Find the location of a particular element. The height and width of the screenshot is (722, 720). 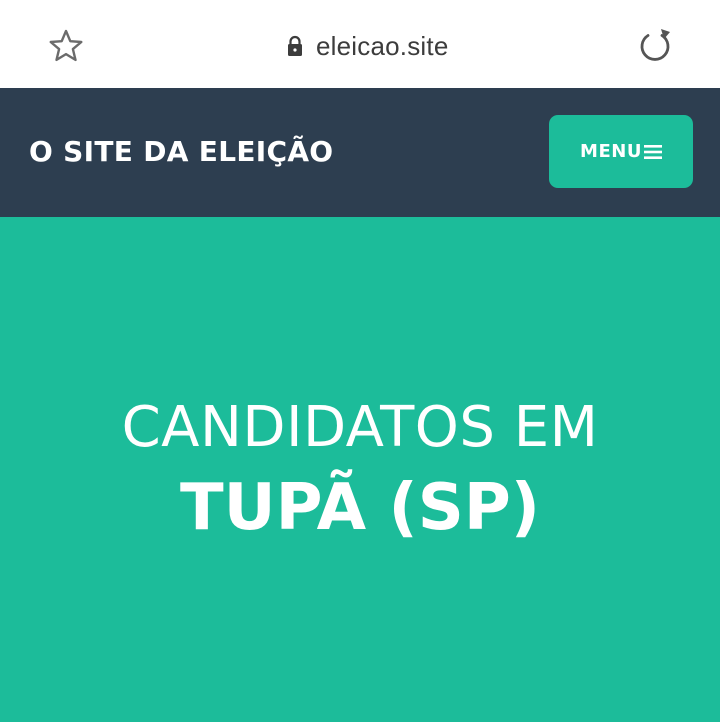

star-icon is located at coordinates (66, 46).